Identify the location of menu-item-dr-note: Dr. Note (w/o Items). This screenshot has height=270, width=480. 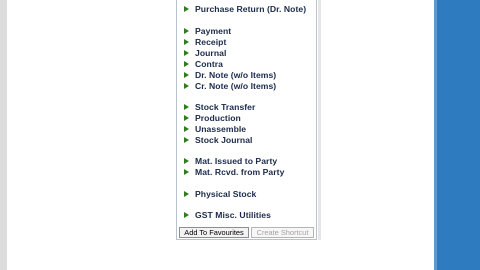
(230, 74).